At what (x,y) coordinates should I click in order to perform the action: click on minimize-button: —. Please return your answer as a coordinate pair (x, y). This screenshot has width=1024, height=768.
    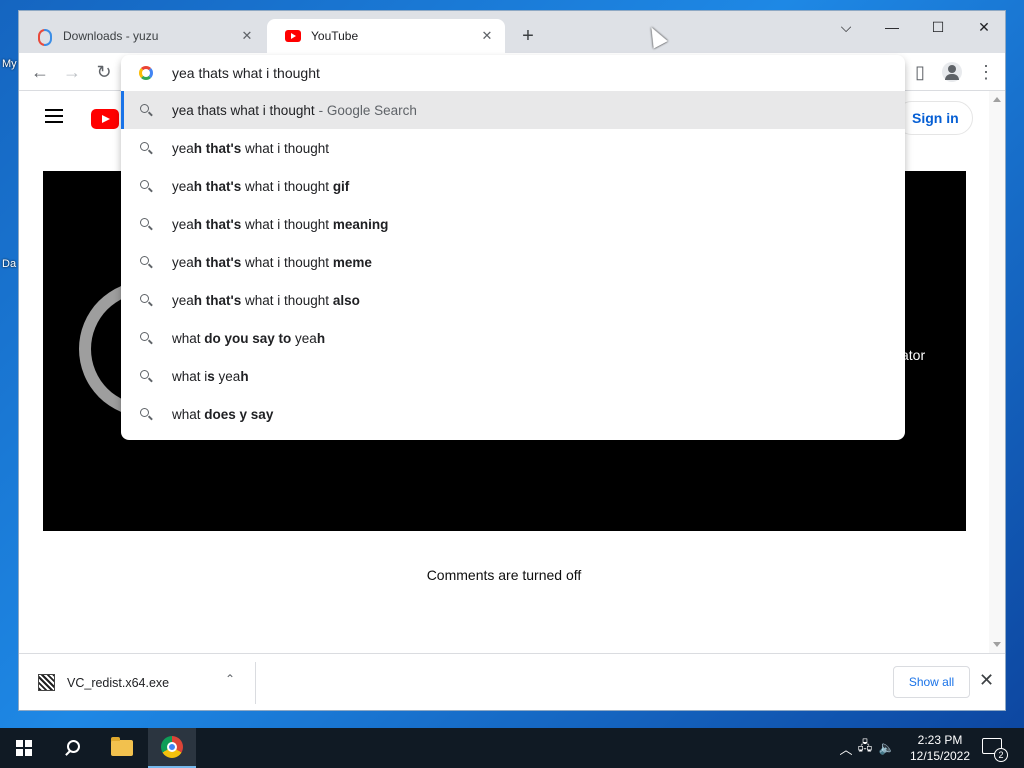
    Looking at the image, I should click on (892, 27).